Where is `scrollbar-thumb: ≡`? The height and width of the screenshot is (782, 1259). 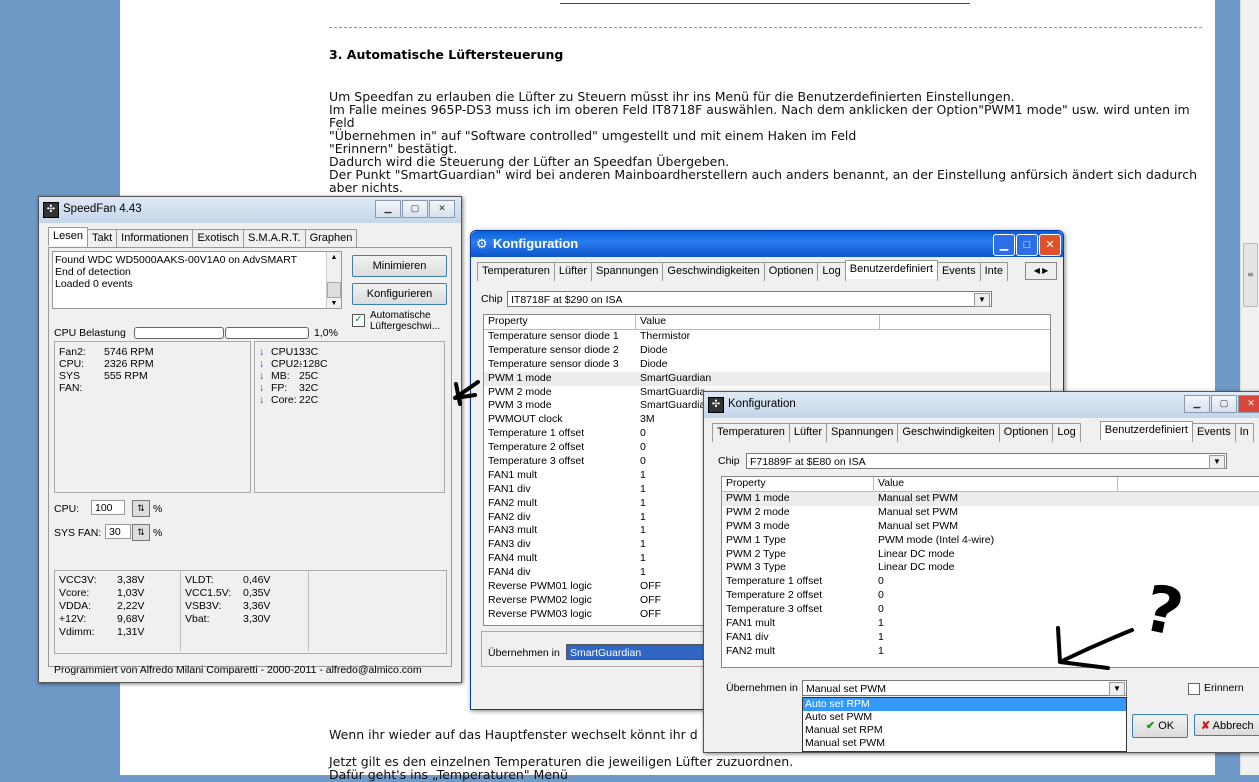
scrollbar-thumb: ≡ is located at coordinates (1250, 275).